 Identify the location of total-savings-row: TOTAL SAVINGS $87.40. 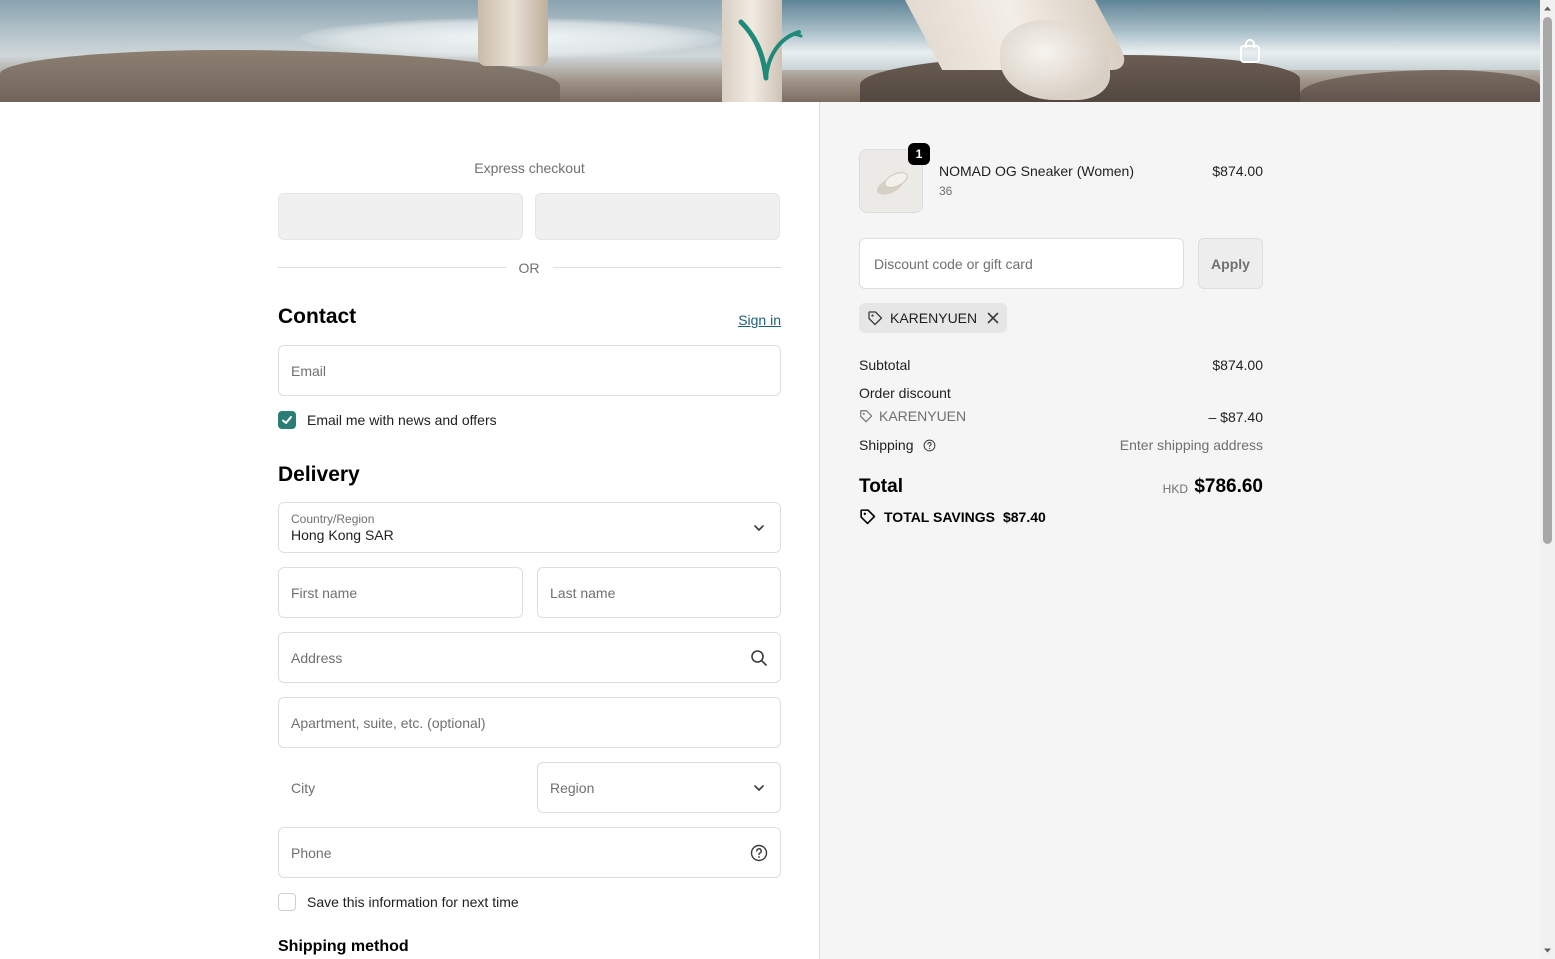
(952, 516).